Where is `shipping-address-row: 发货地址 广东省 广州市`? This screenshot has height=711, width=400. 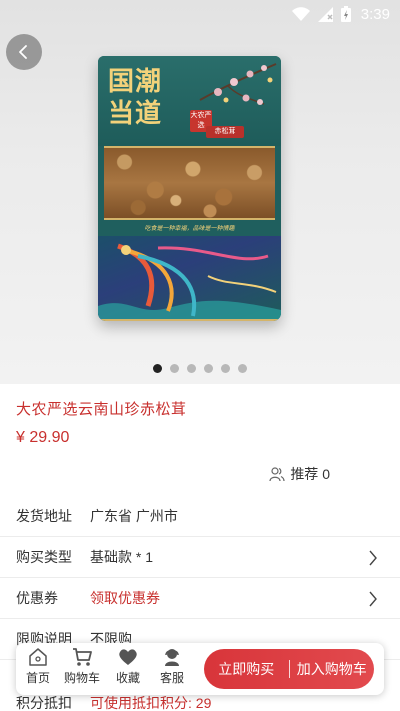 shipping-address-row: 发货地址 广东省 广州市 is located at coordinates (200, 516).